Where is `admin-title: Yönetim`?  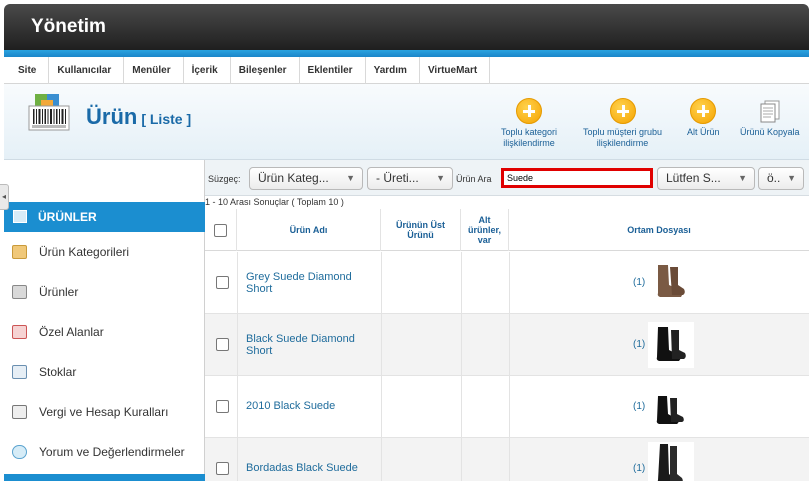 admin-title: Yönetim is located at coordinates (68, 26).